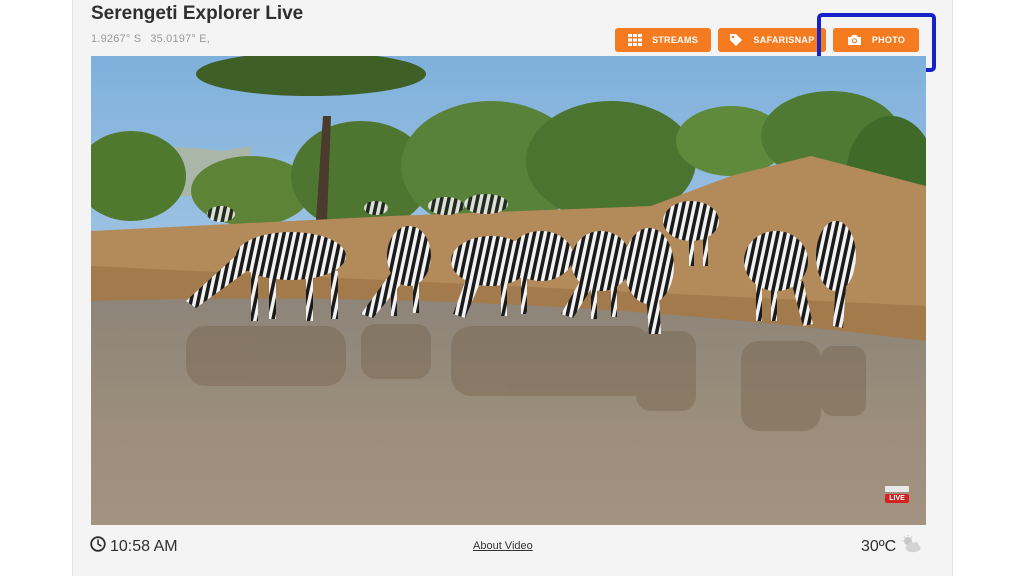 The image size is (1024, 576). What do you see at coordinates (634, 40) in the screenshot?
I see `grid-icon` at bounding box center [634, 40].